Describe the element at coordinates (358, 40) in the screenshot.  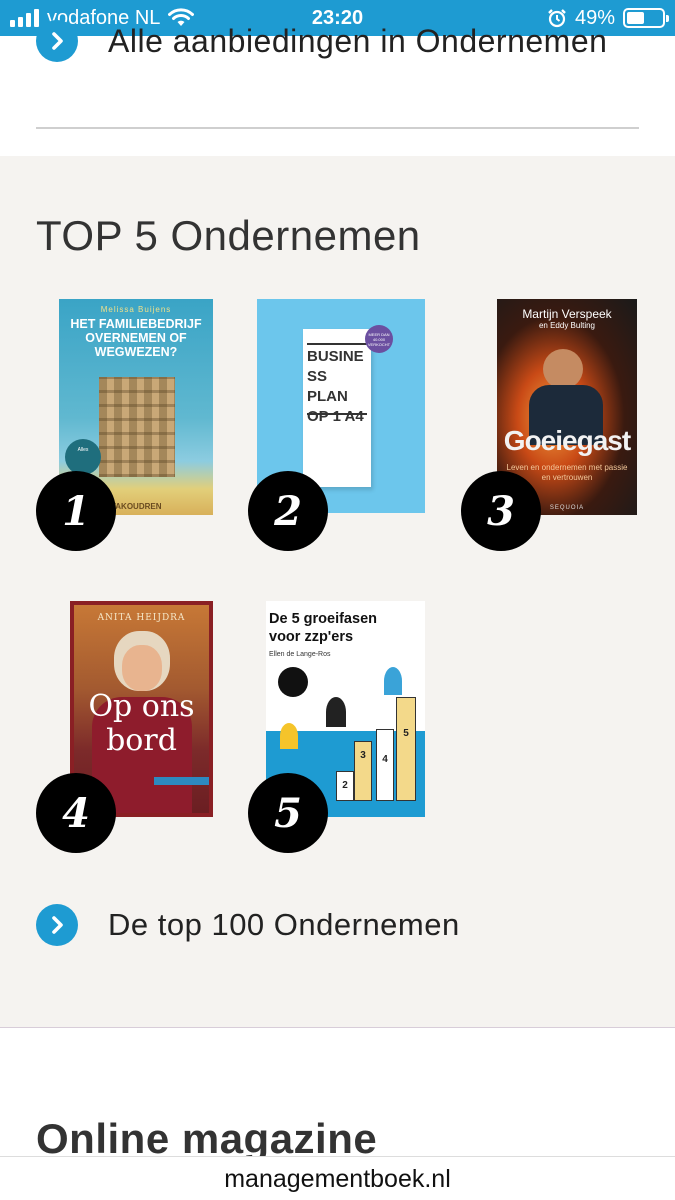
I see `all-offers-label: Alle aanbiedingen in Ondernemen` at that location.